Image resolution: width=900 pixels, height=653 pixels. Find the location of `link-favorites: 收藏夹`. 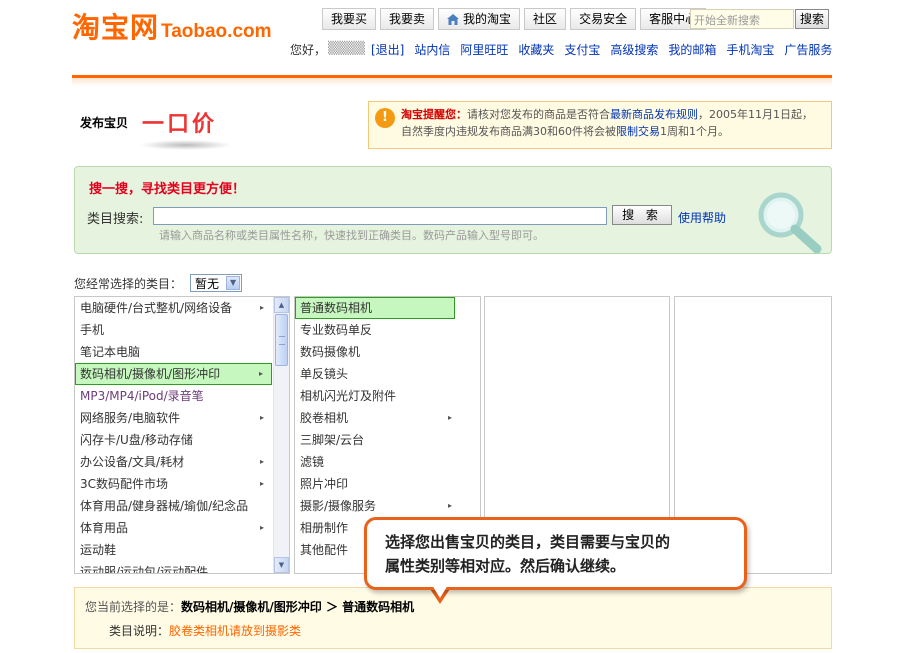

link-favorites: 收藏夹 is located at coordinates (536, 49).